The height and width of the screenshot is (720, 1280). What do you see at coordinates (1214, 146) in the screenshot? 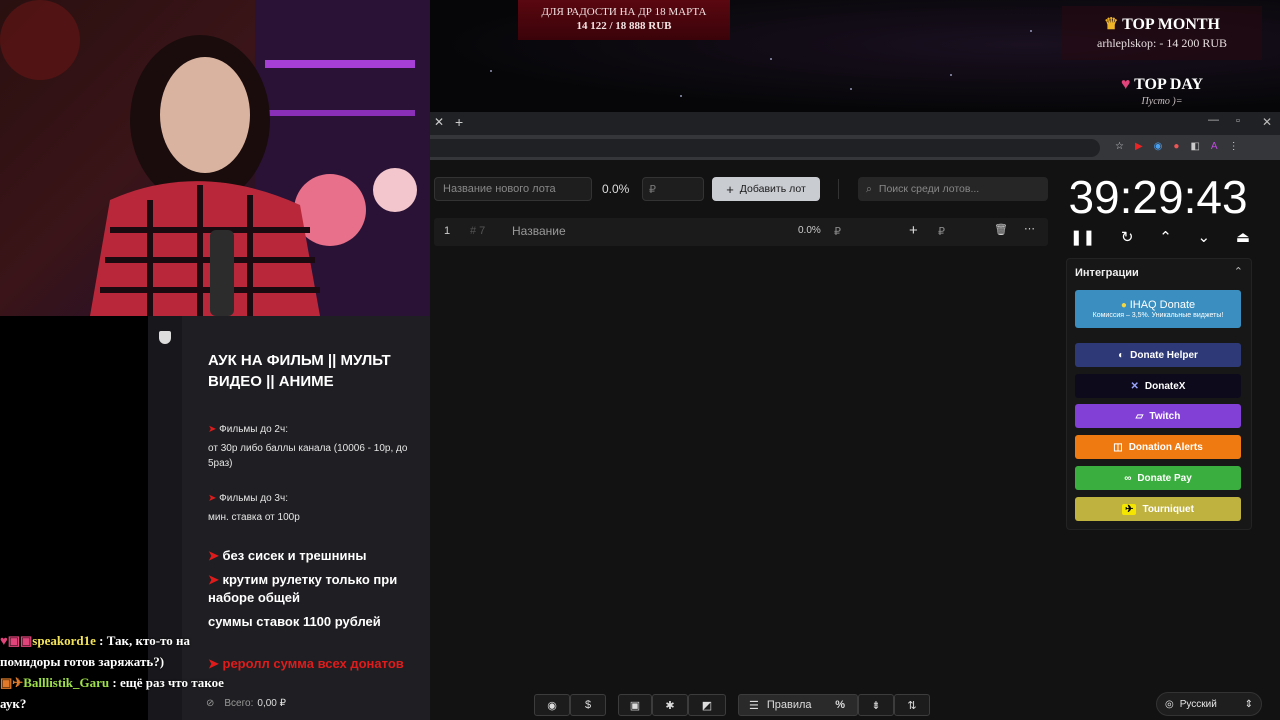
I see `profile-icon: A` at bounding box center [1214, 146].